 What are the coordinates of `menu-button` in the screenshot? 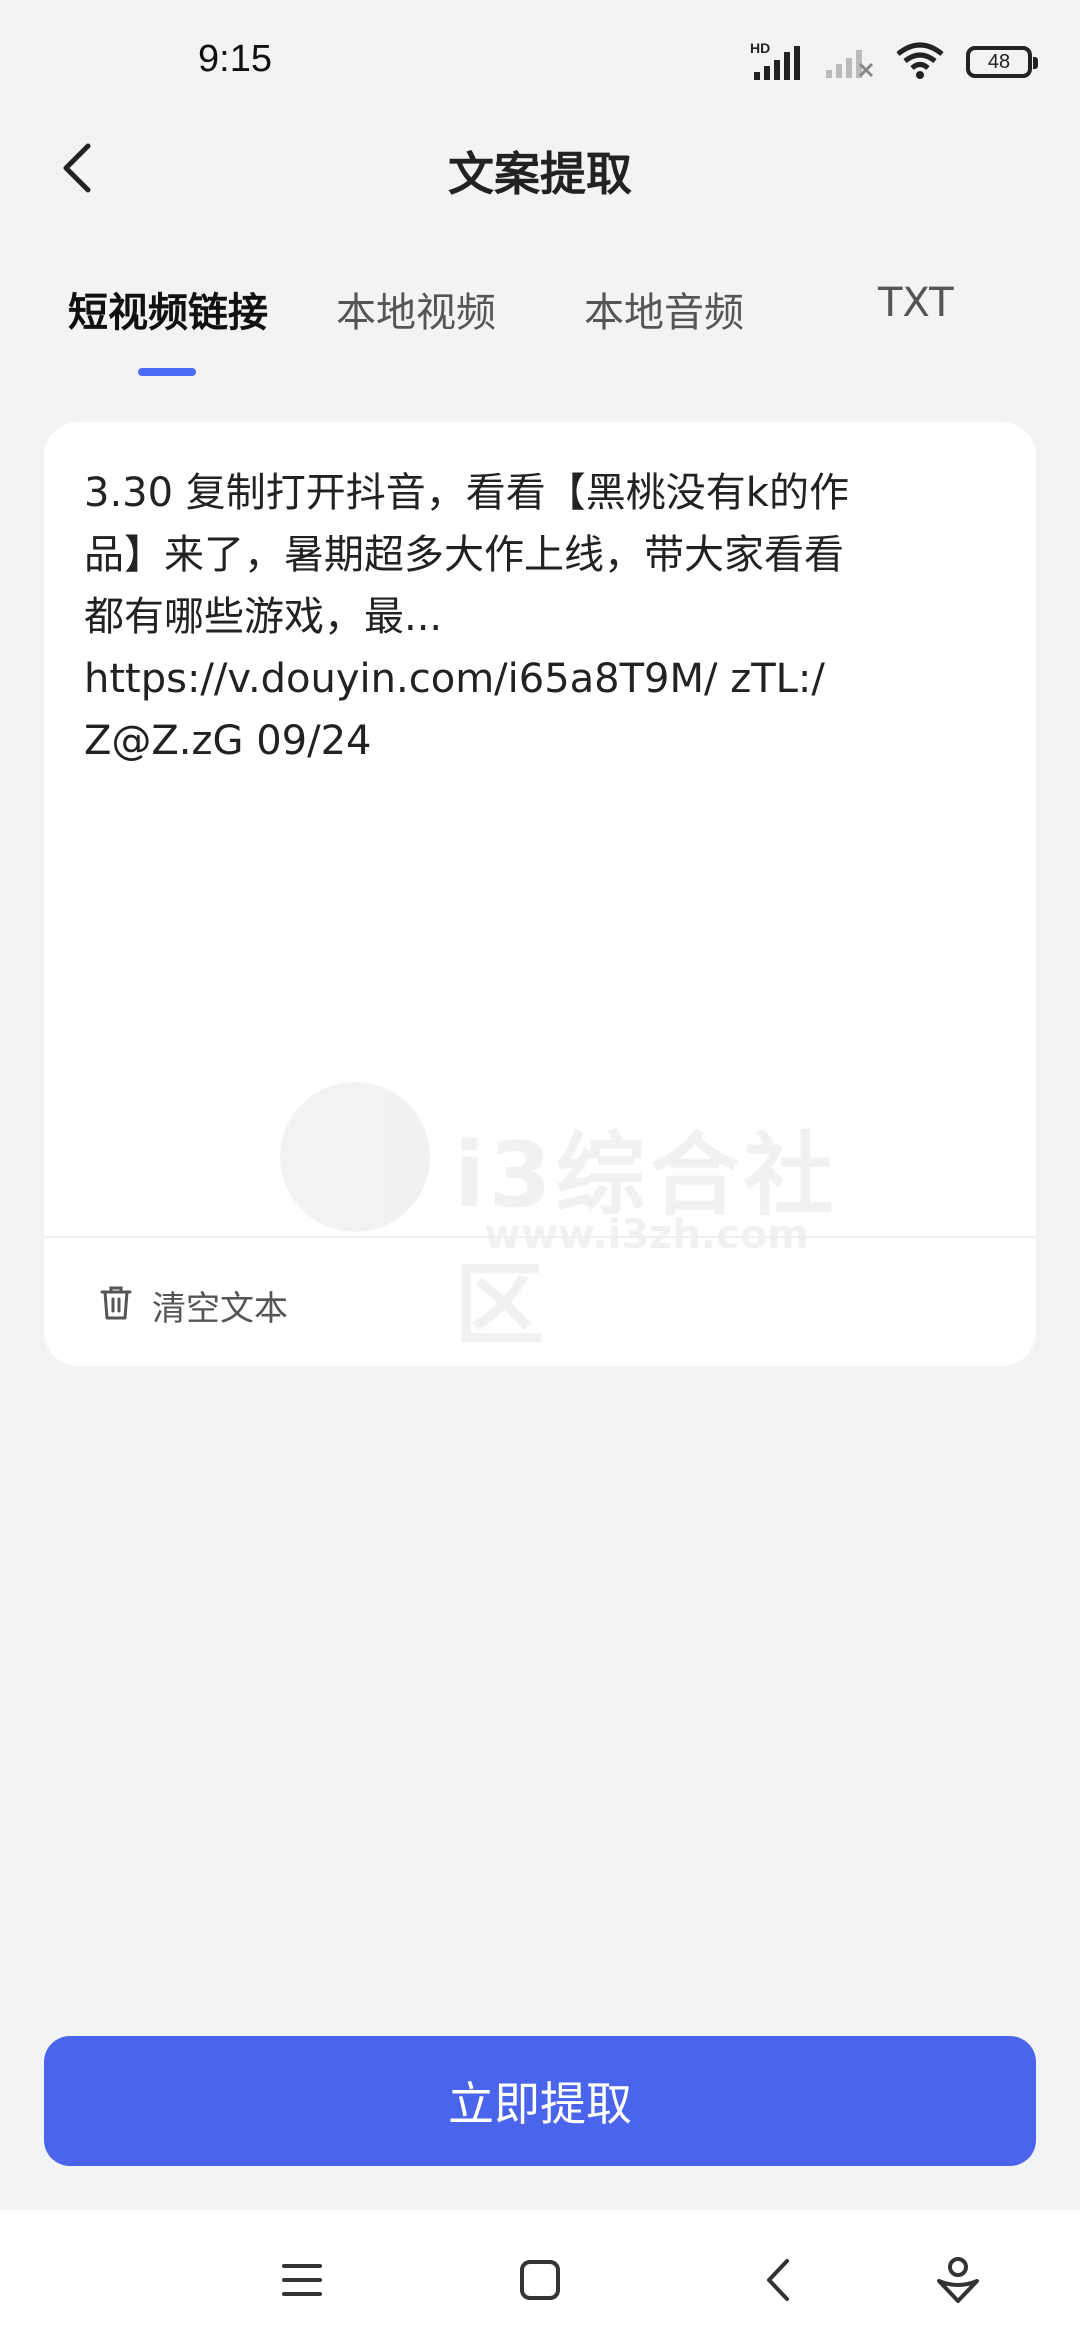 It's located at (302, 2282).